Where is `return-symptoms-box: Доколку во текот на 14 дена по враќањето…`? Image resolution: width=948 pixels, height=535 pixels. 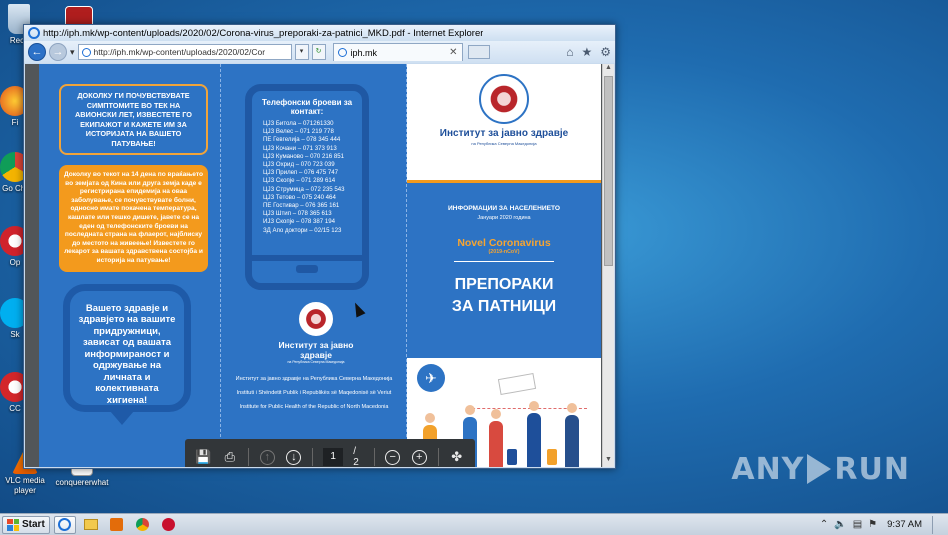 return-symptoms-box: Доколку во текот на 14 дена по враќањето… is located at coordinates (133, 218).